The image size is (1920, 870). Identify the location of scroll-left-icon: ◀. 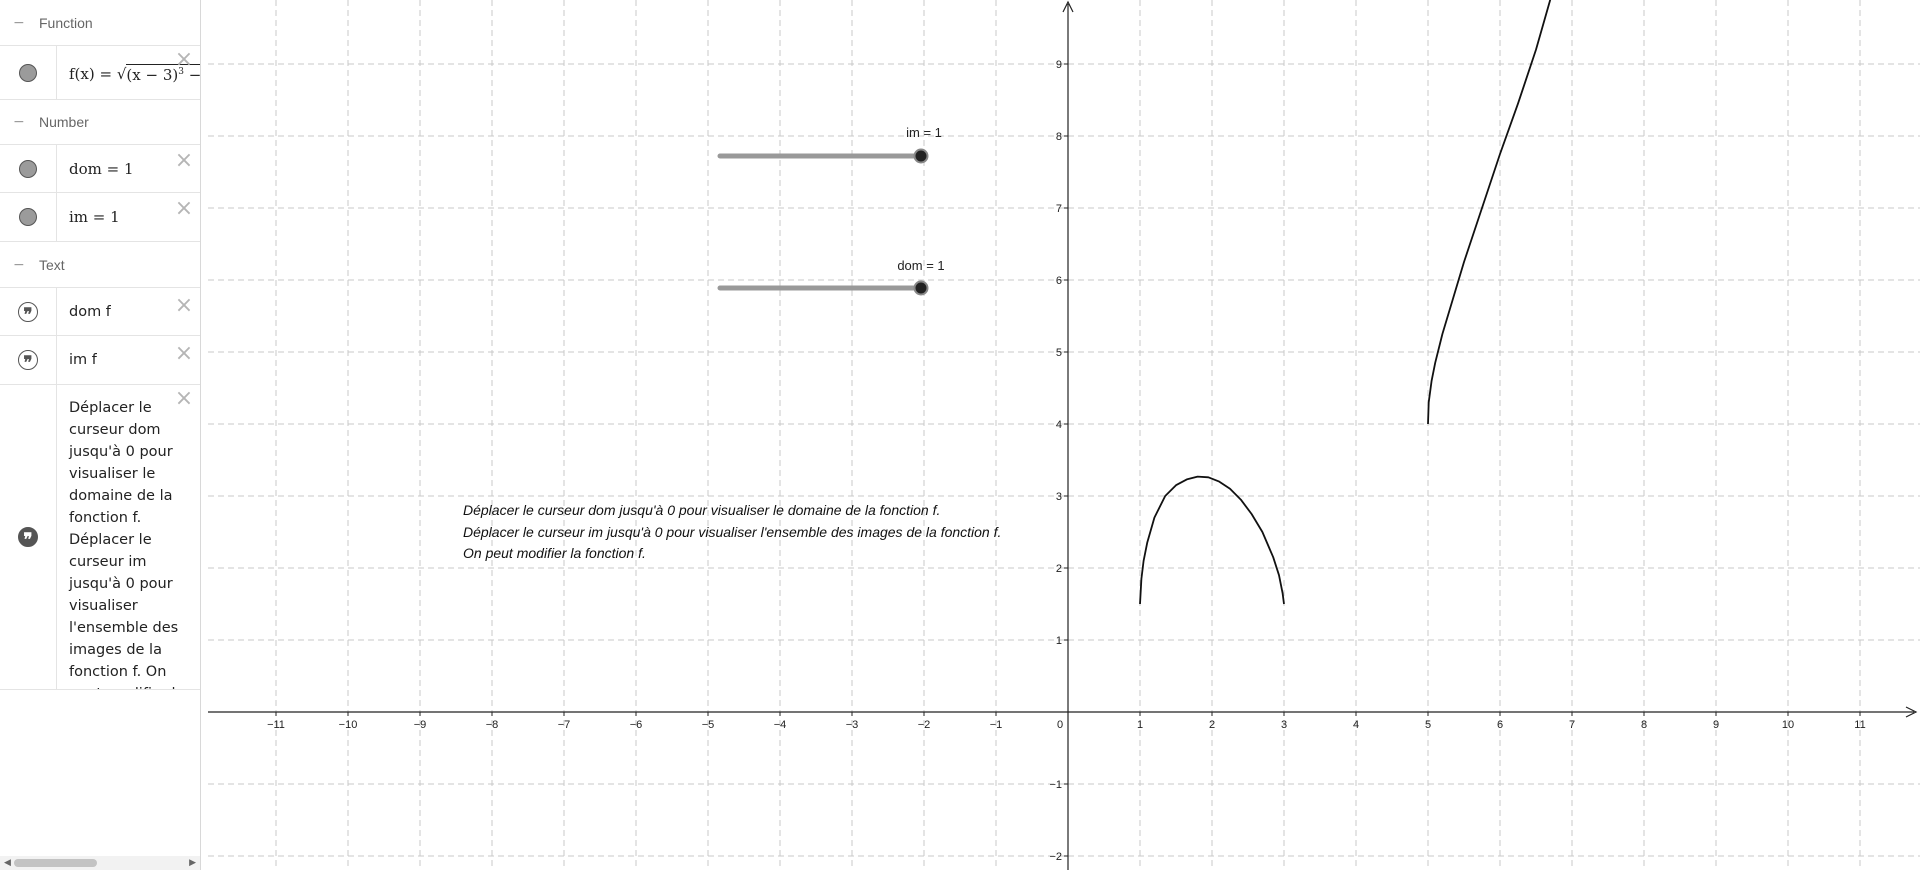
(7, 863).